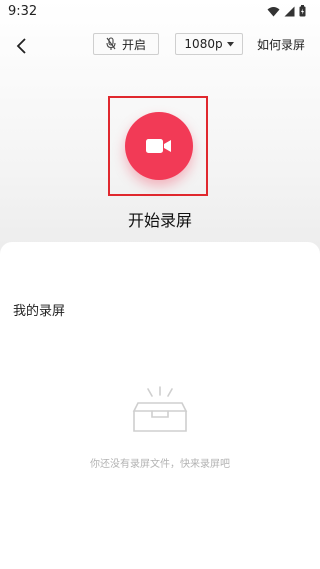 The image size is (320, 569). What do you see at coordinates (160, 409) in the screenshot?
I see `empty-box-icon` at bounding box center [160, 409].